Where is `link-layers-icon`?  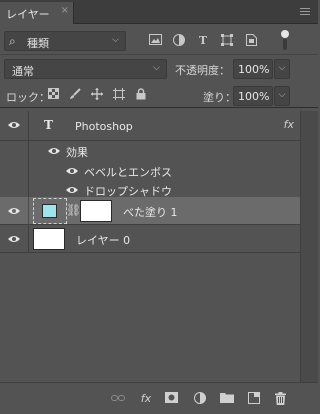 link-layers-icon is located at coordinates (118, 399).